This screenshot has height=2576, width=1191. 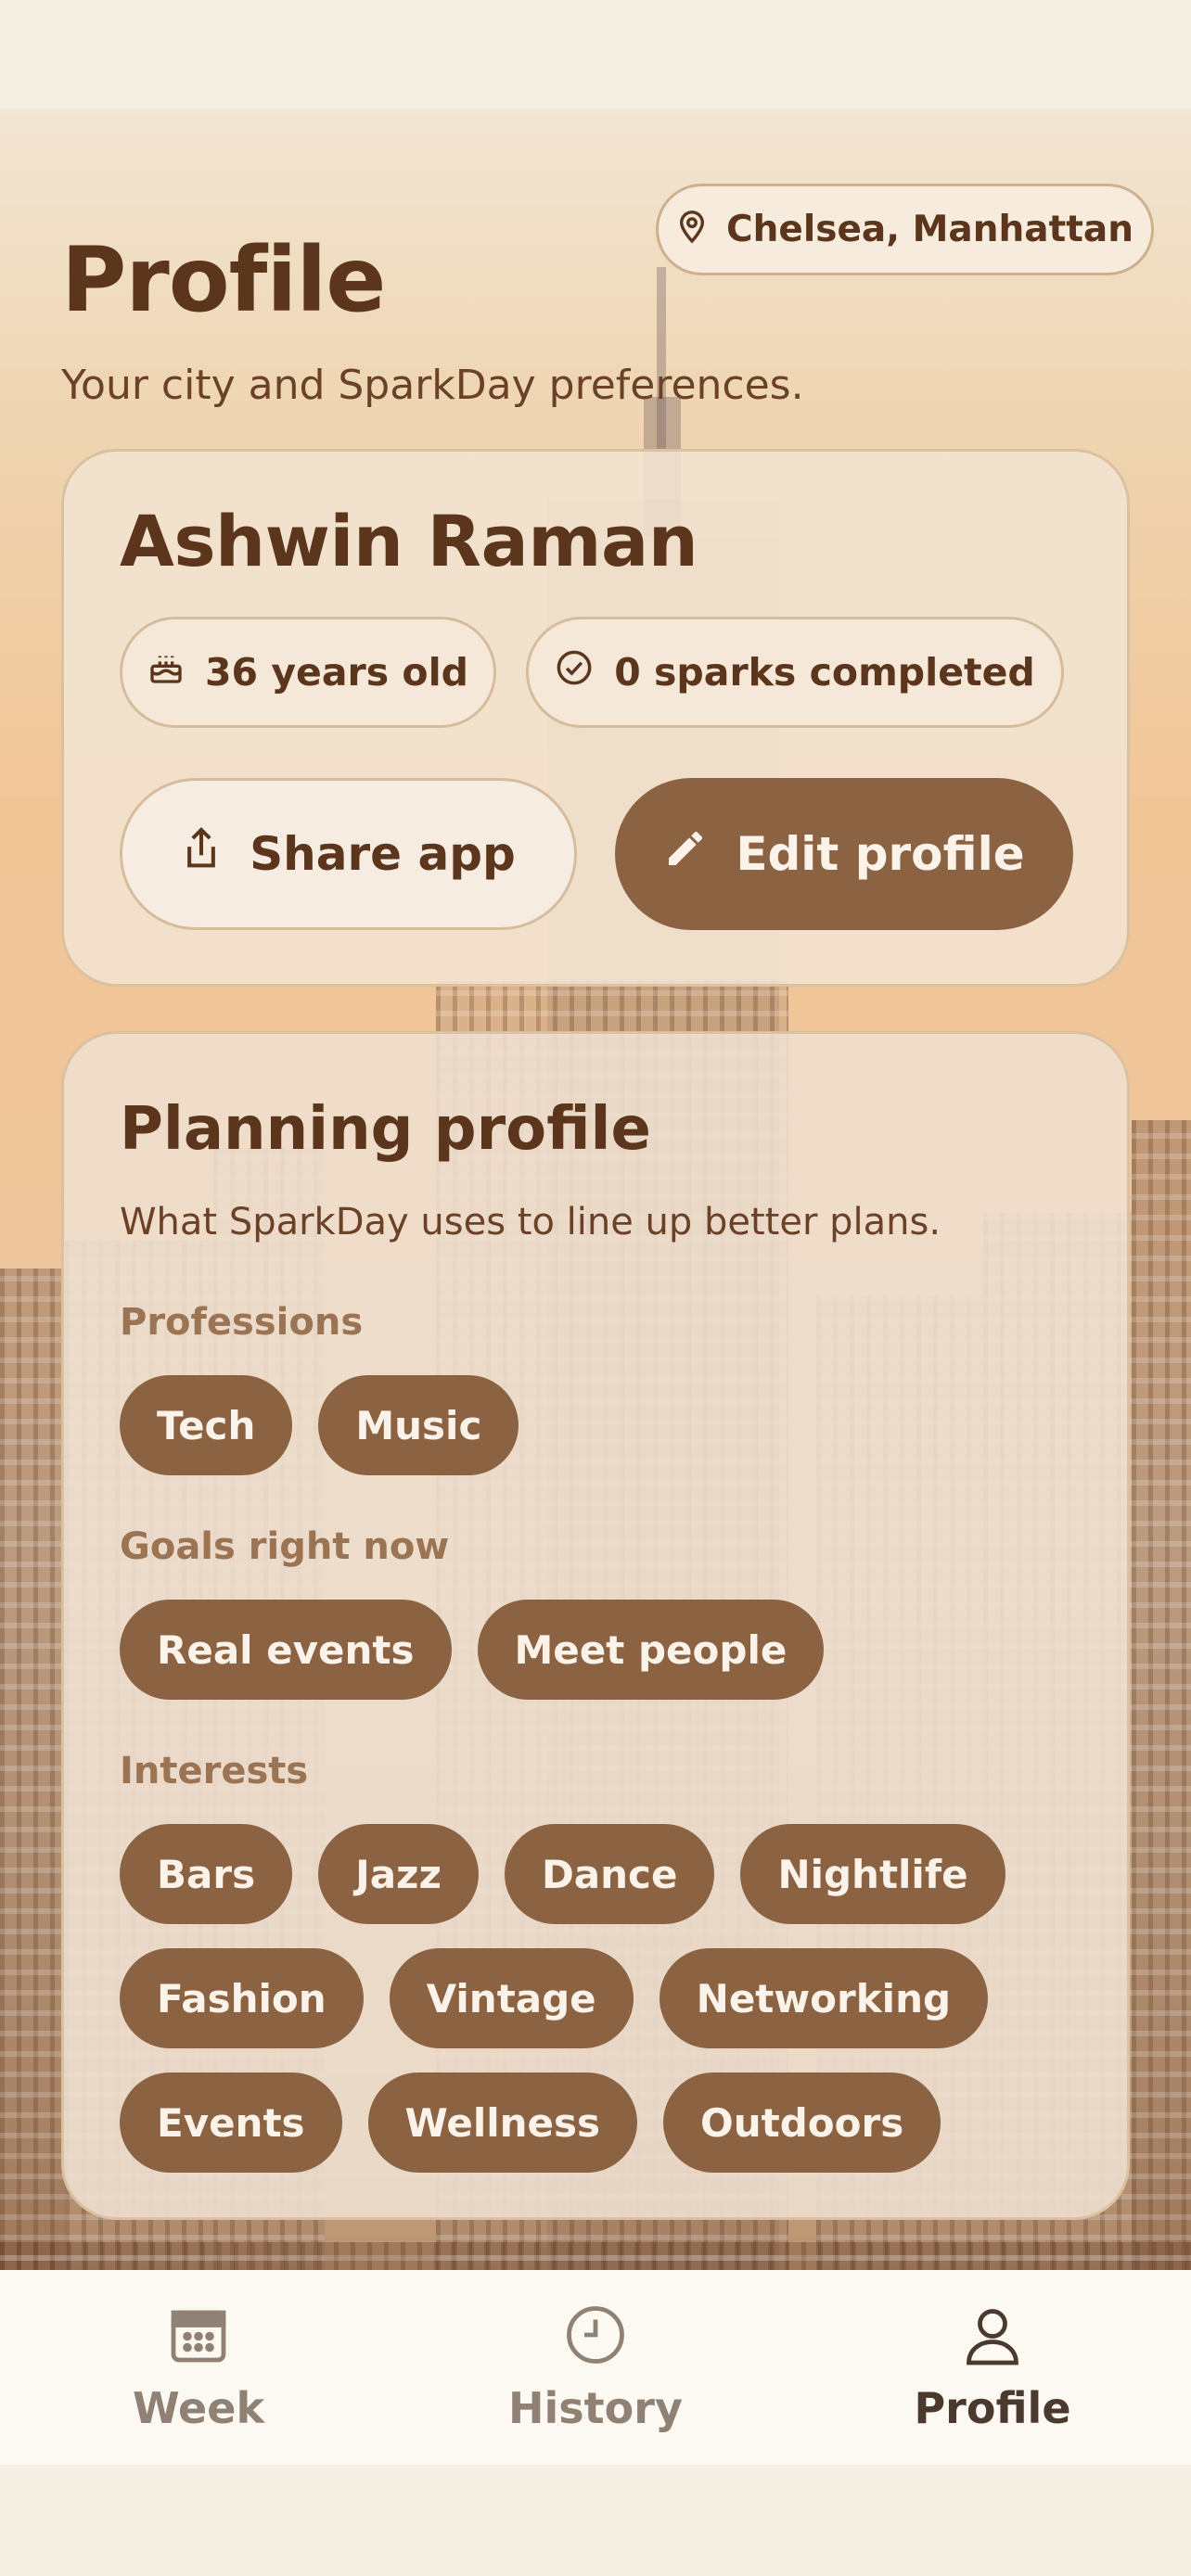 What do you see at coordinates (409, 541) in the screenshot?
I see `user-name: Ashwin Raman` at bounding box center [409, 541].